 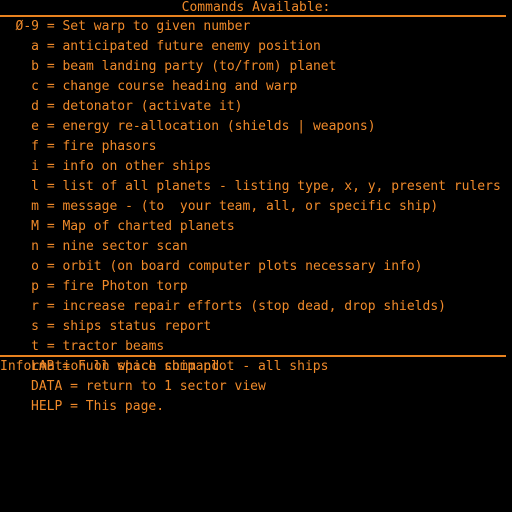 I want to click on command-description: energy re-allocation (shields | weapons), so click(x=219, y=126).